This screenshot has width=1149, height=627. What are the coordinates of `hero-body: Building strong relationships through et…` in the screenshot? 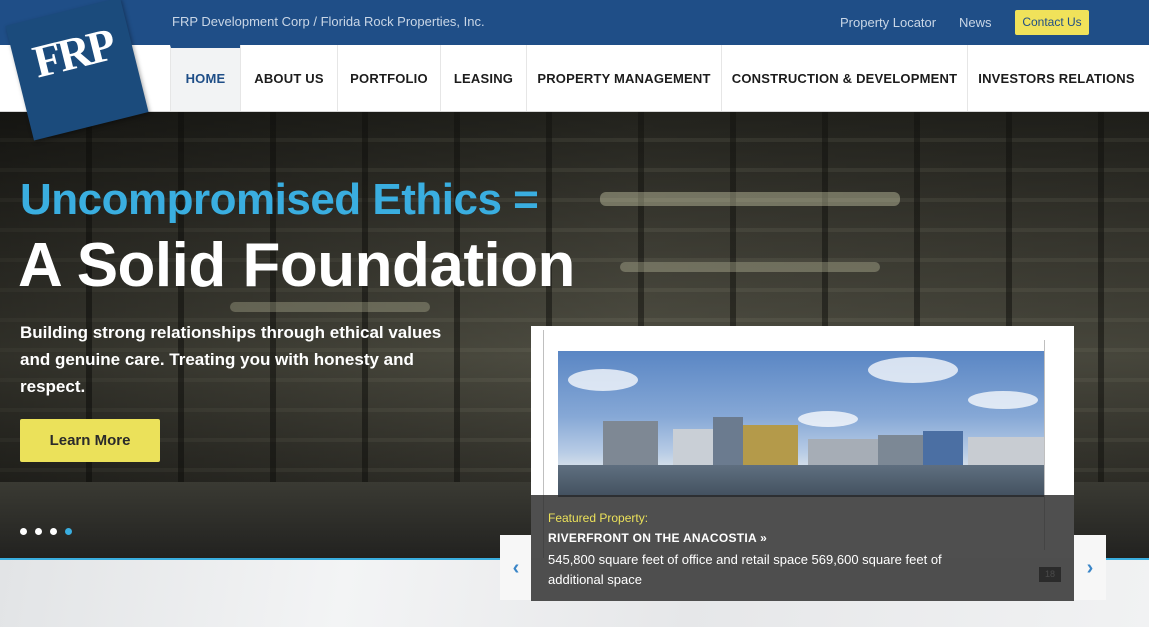 It's located at (231, 359).